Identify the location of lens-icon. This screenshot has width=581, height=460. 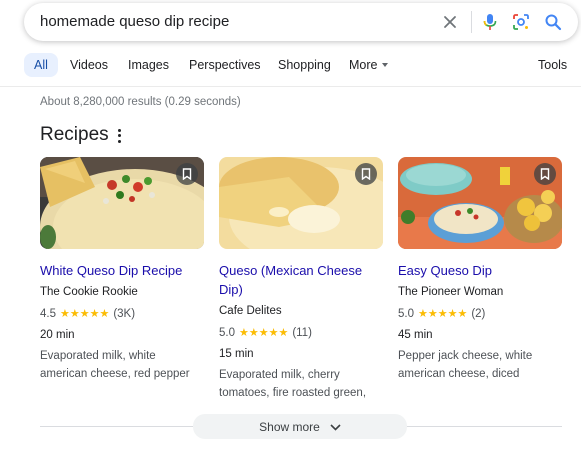
(521, 22).